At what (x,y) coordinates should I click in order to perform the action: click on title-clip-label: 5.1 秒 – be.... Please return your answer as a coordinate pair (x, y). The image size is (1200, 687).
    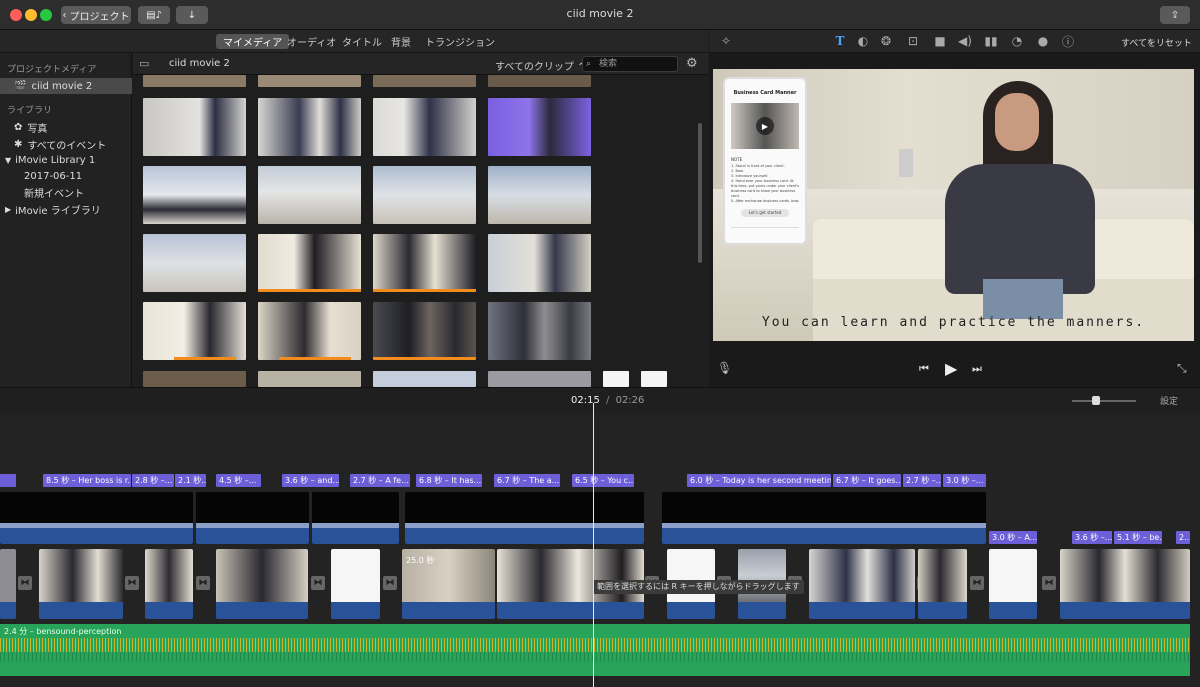
    Looking at the image, I should click on (1138, 537).